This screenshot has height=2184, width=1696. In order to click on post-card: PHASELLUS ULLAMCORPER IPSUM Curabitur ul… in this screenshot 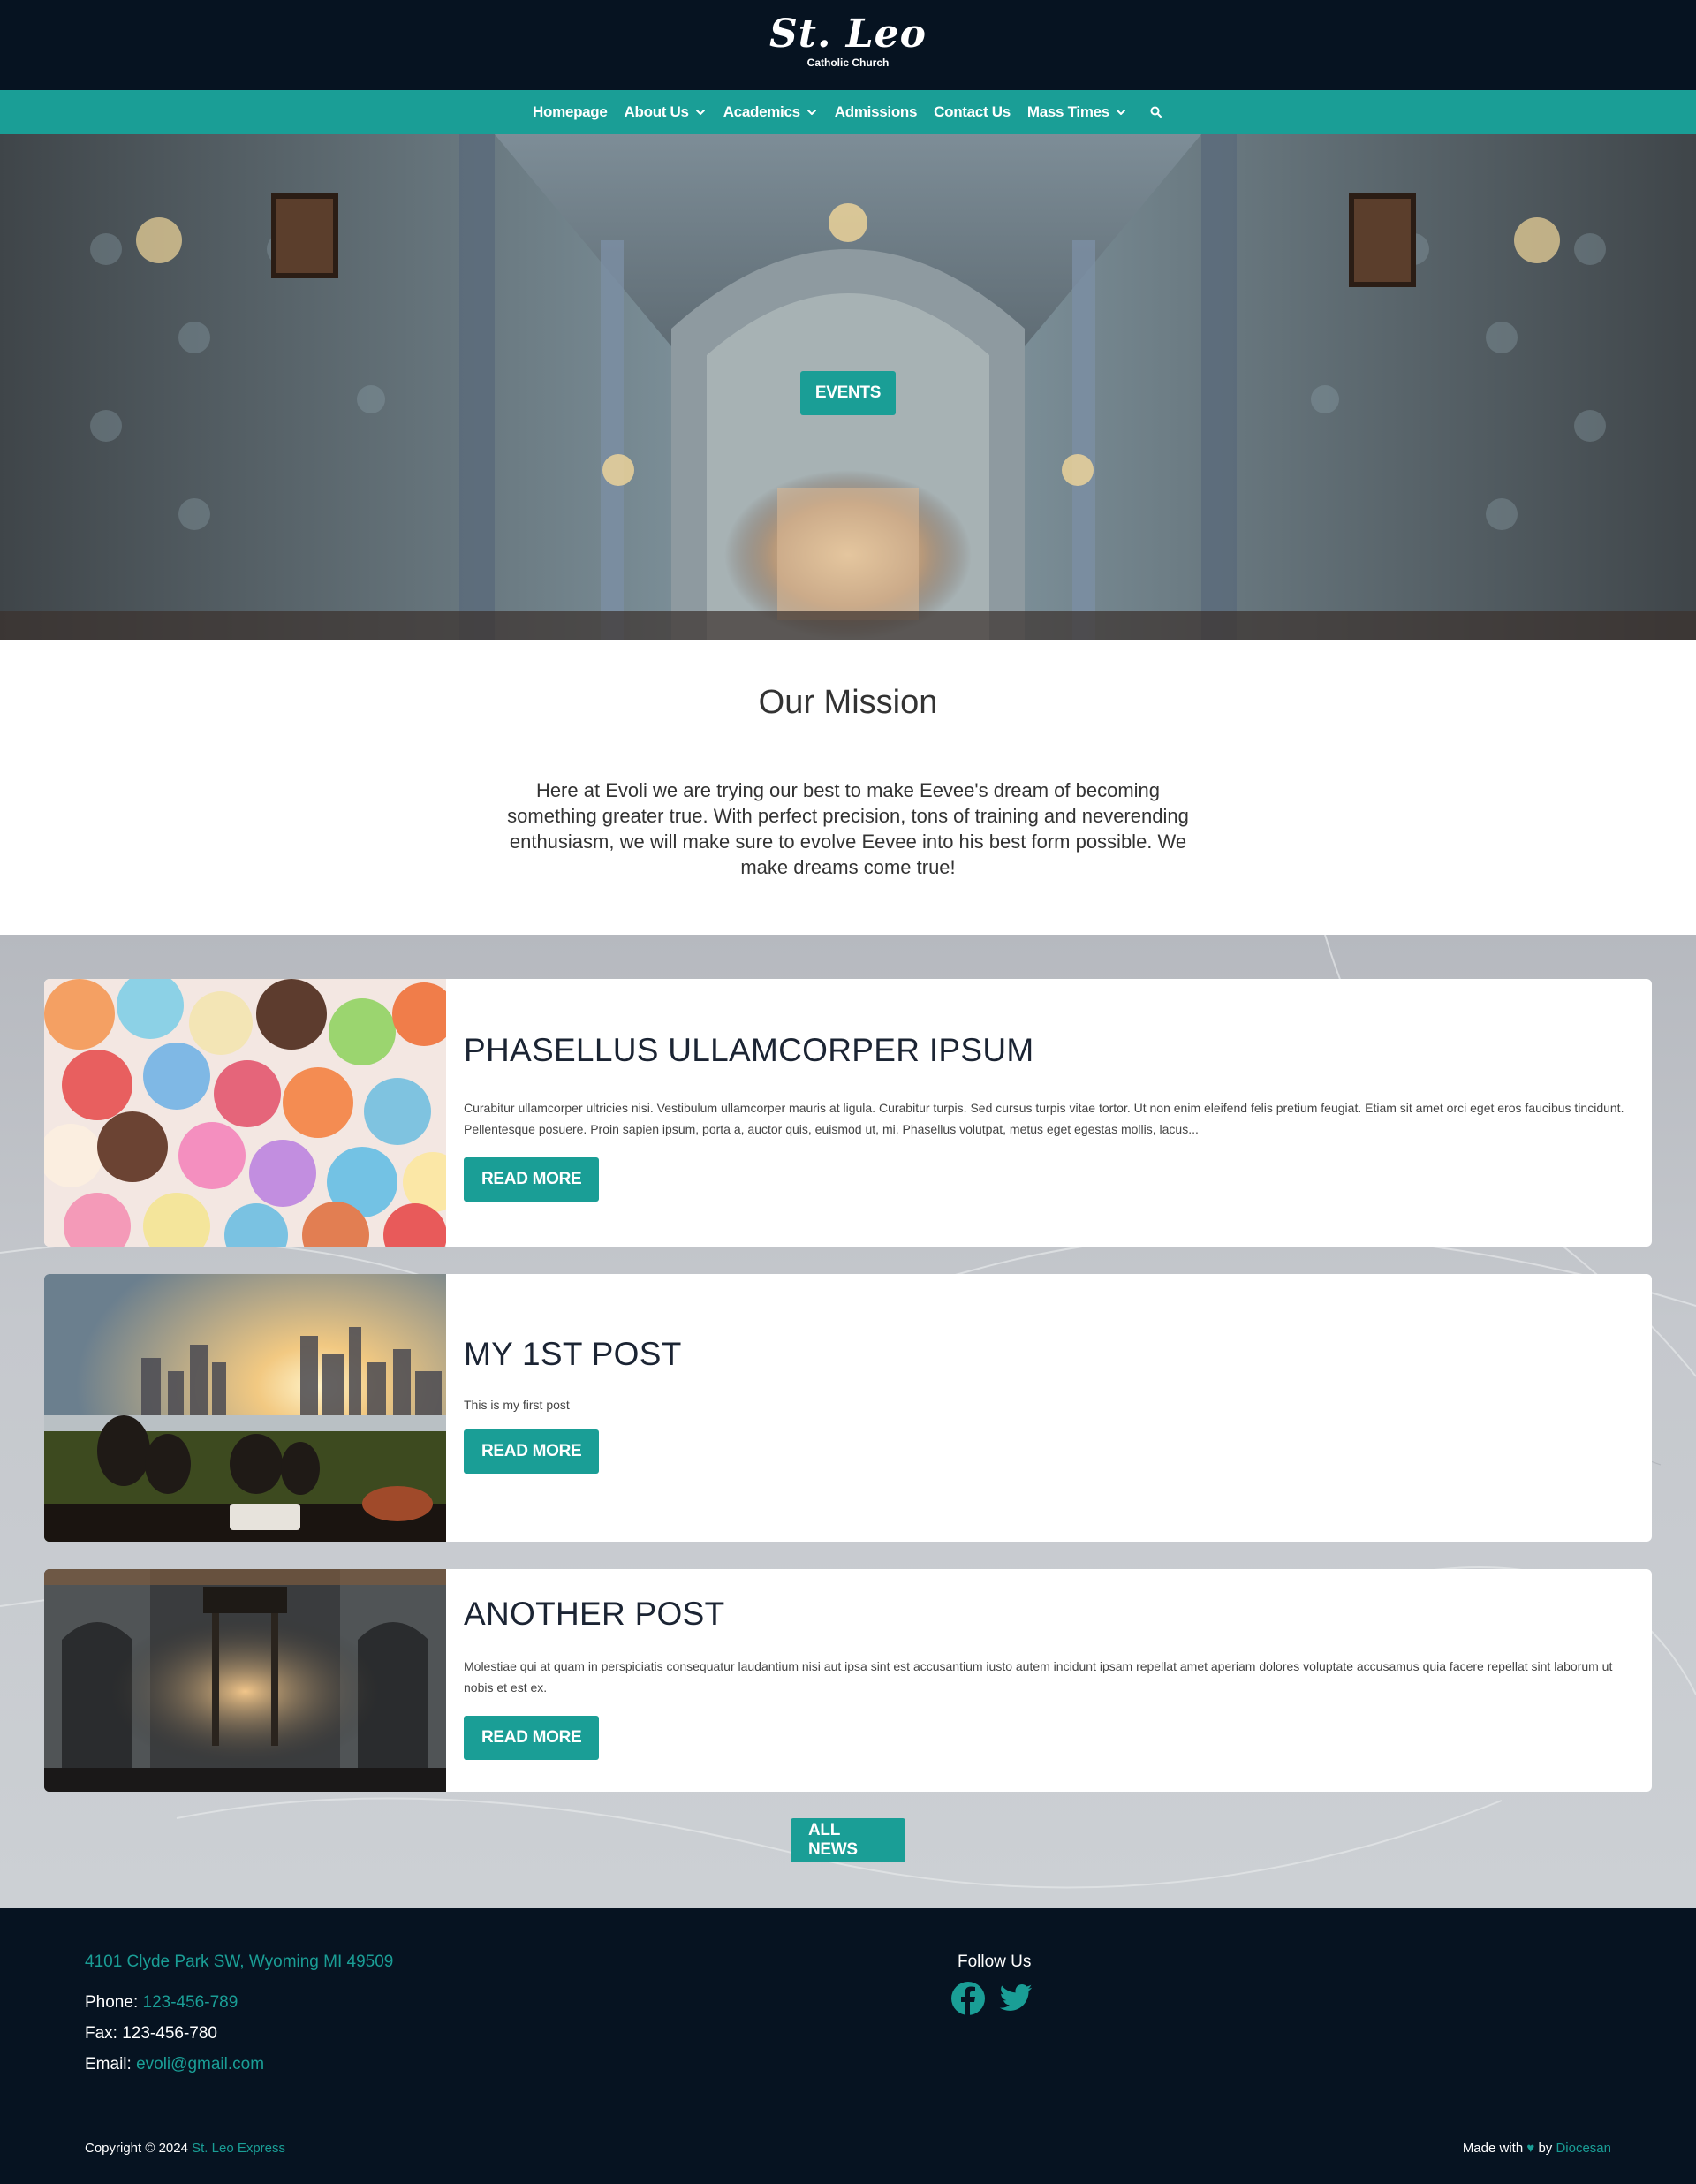, I will do `click(848, 1113)`.